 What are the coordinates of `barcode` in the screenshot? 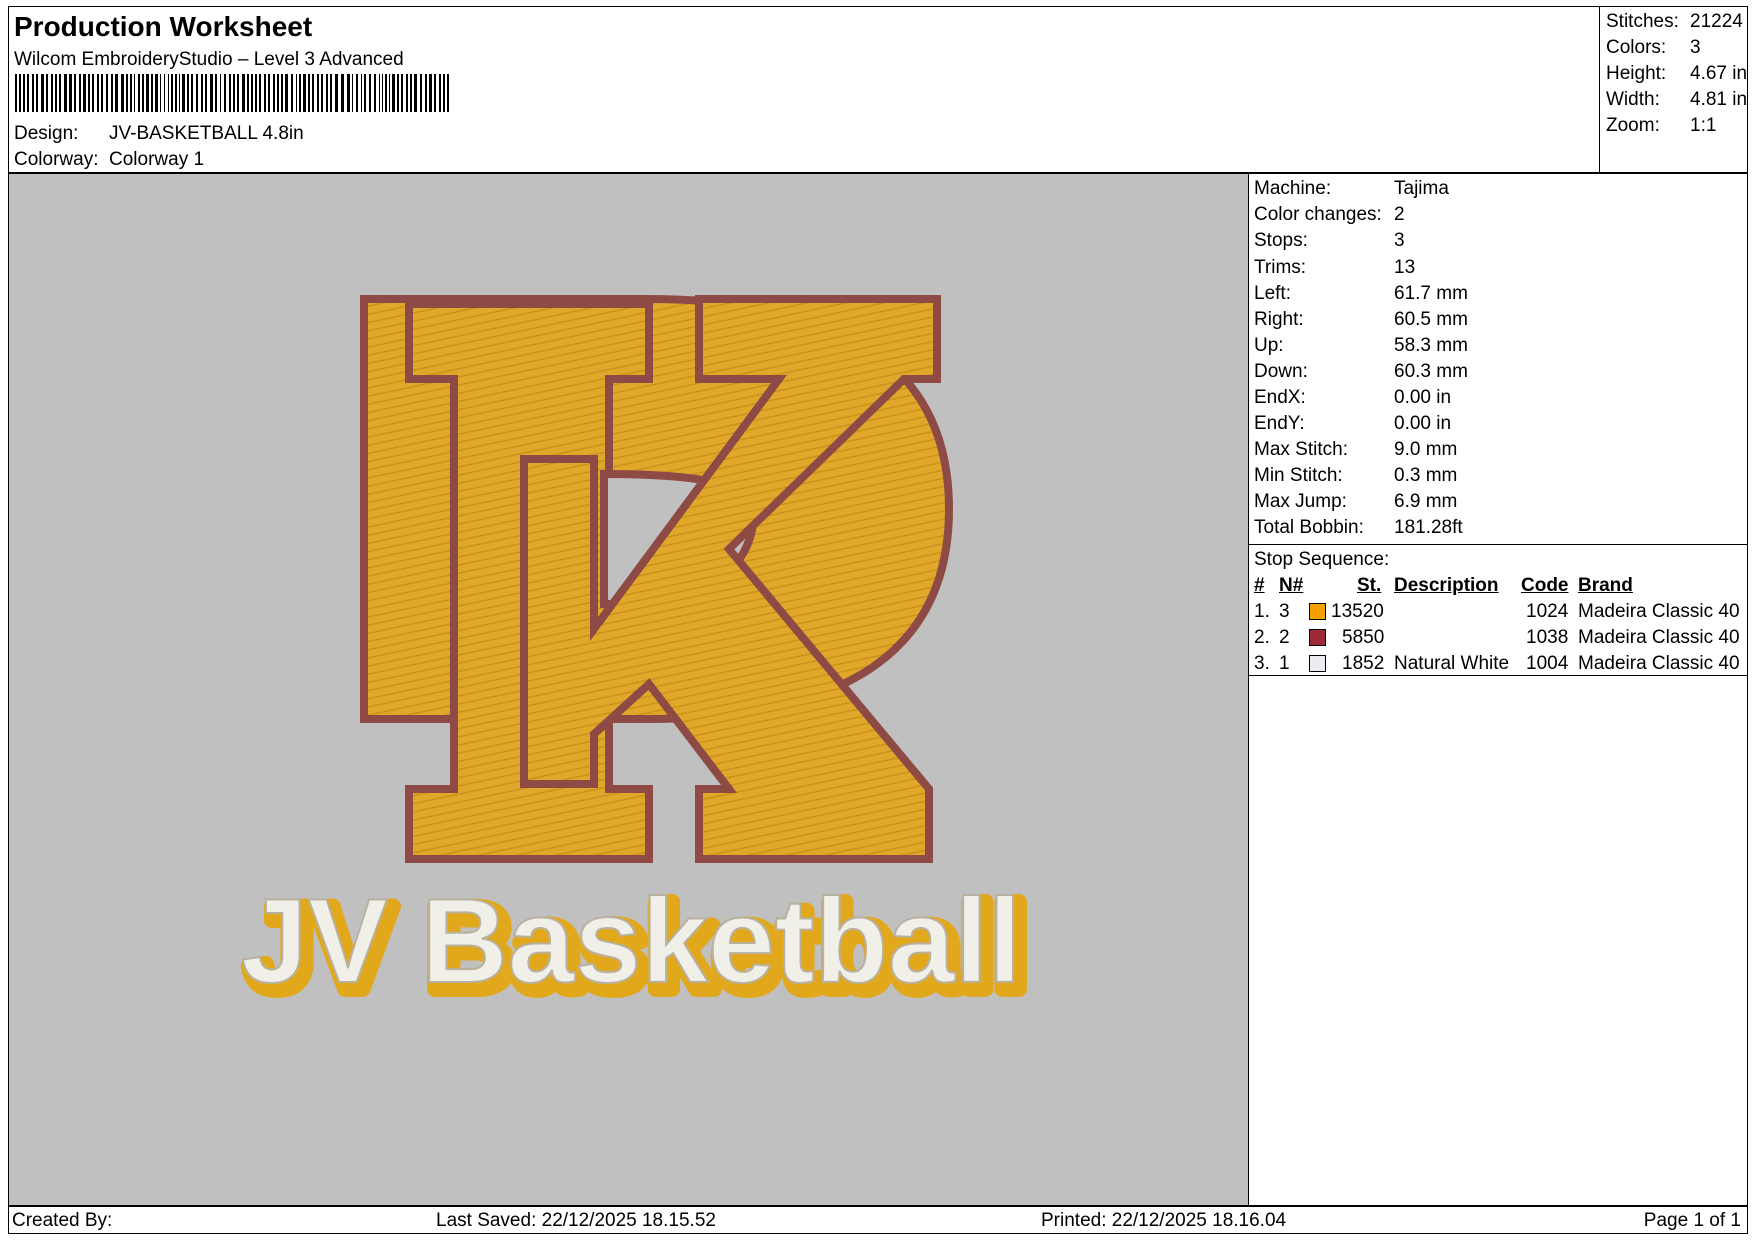 It's located at (232, 93).